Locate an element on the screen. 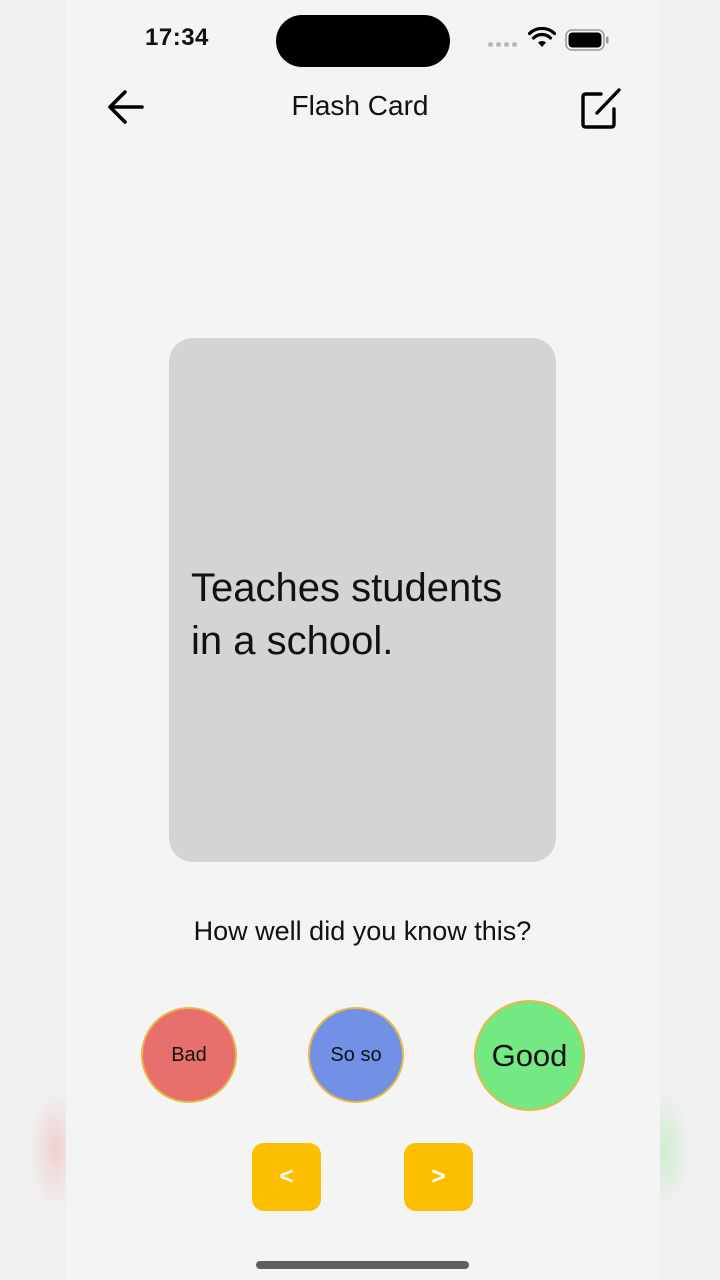 This screenshot has width=720, height=1280. home-indicator is located at coordinates (362, 1265).